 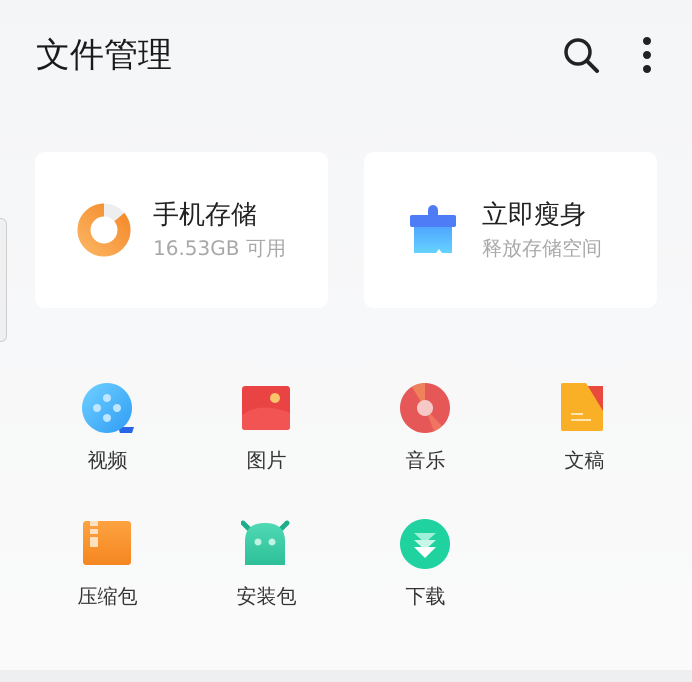 What do you see at coordinates (107, 564) in the screenshot?
I see `category-item: 压缩包` at bounding box center [107, 564].